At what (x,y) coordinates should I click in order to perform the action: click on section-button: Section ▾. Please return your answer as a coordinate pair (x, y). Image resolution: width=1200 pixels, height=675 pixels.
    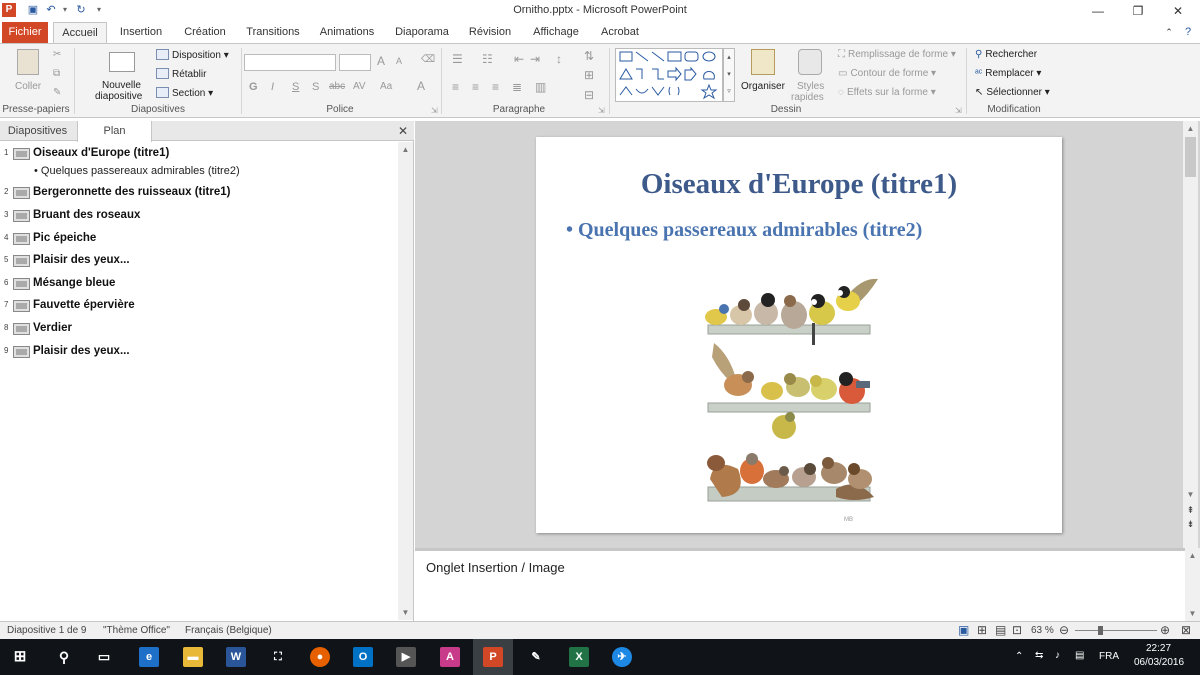
    Looking at the image, I should click on (184, 93).